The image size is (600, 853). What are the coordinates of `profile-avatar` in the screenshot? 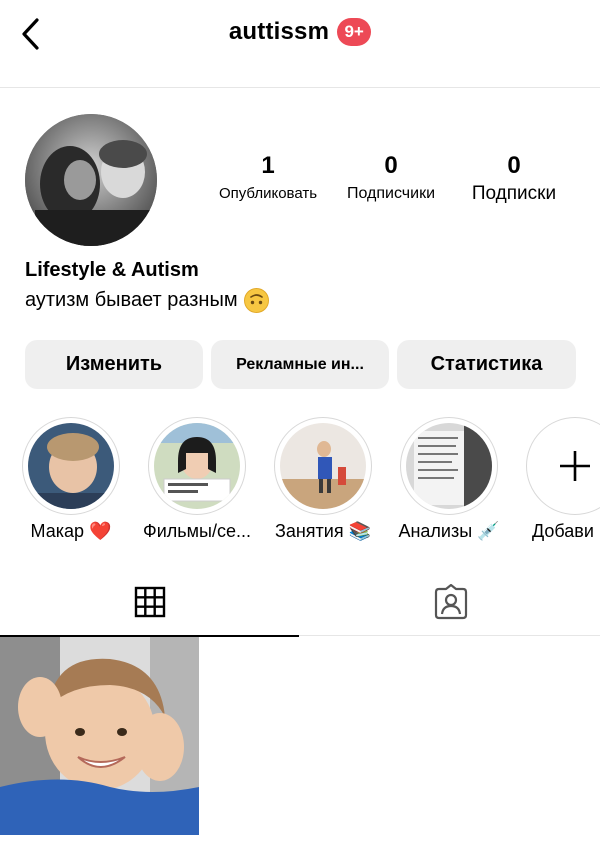 It's located at (91, 180).